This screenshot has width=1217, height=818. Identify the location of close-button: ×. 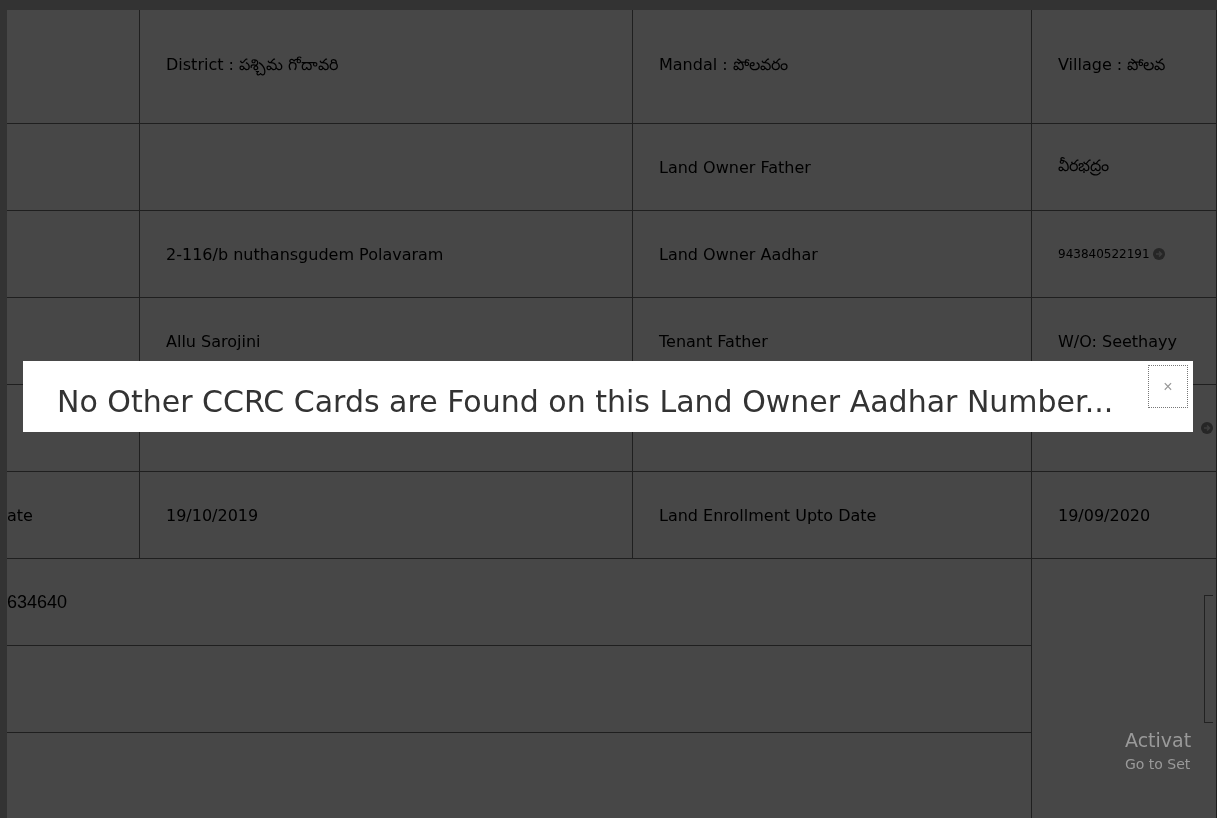
(1168, 386).